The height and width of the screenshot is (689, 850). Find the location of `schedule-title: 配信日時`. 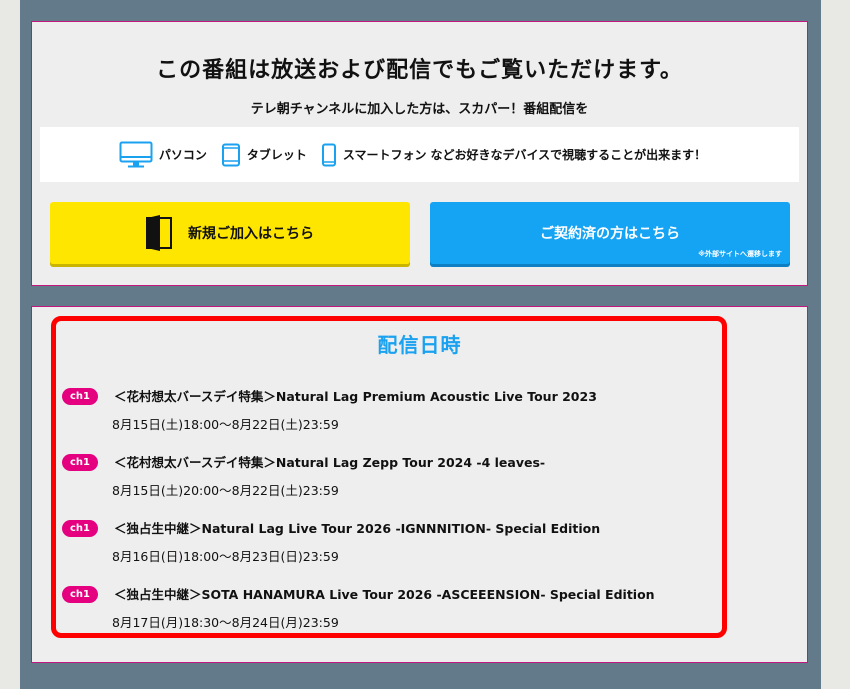

schedule-title: 配信日時 is located at coordinates (419, 345).